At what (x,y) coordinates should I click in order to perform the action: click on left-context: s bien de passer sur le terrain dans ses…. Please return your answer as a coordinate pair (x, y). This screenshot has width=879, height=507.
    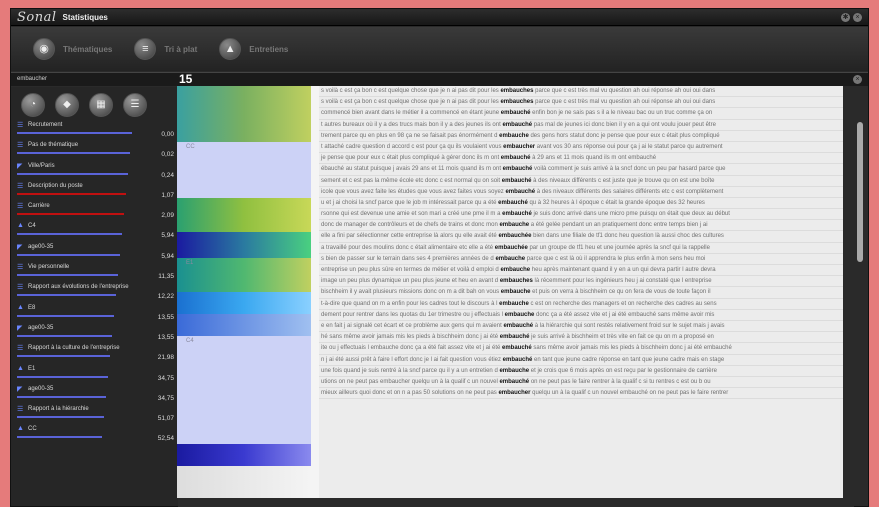
    Looking at the image, I should click on (408, 258).